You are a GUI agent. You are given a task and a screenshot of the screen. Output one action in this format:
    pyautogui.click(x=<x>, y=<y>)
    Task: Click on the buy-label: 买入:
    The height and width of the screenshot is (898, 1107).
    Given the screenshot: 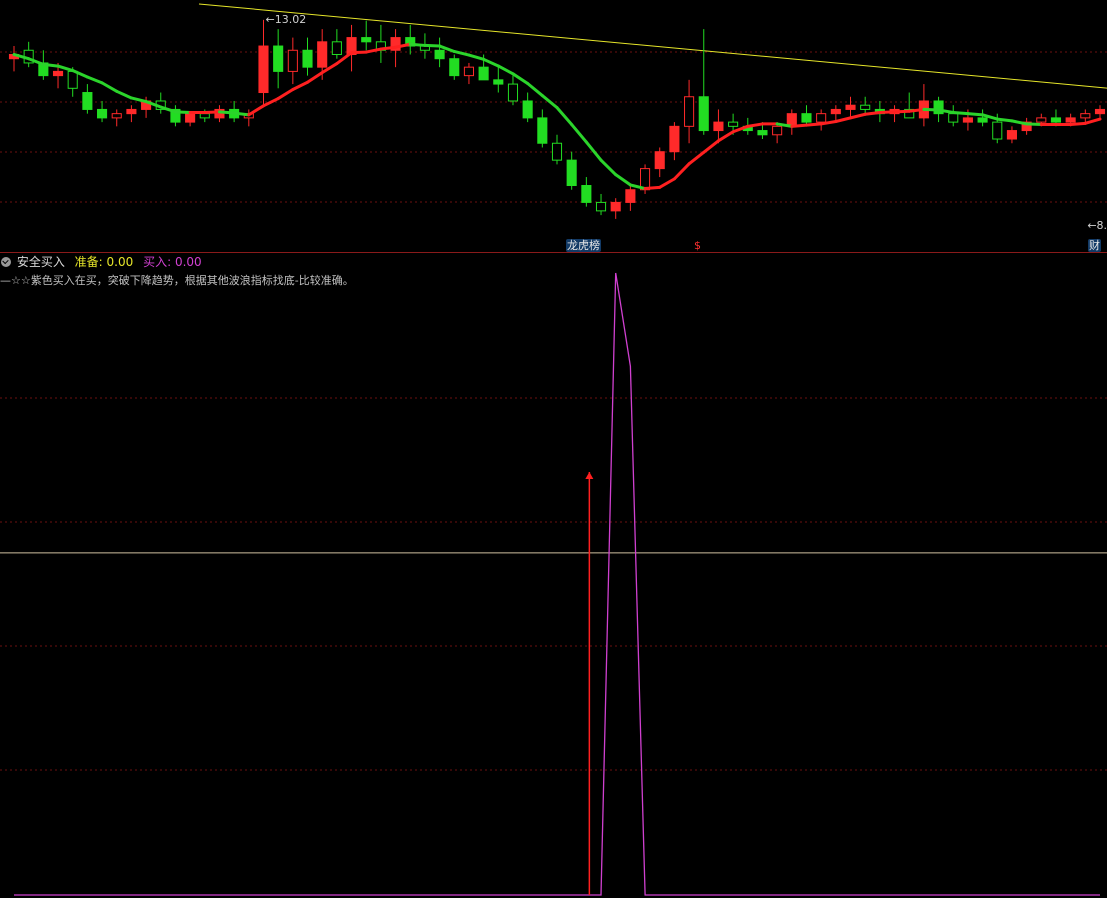 What is the action you would take?
    pyautogui.click(x=157, y=262)
    